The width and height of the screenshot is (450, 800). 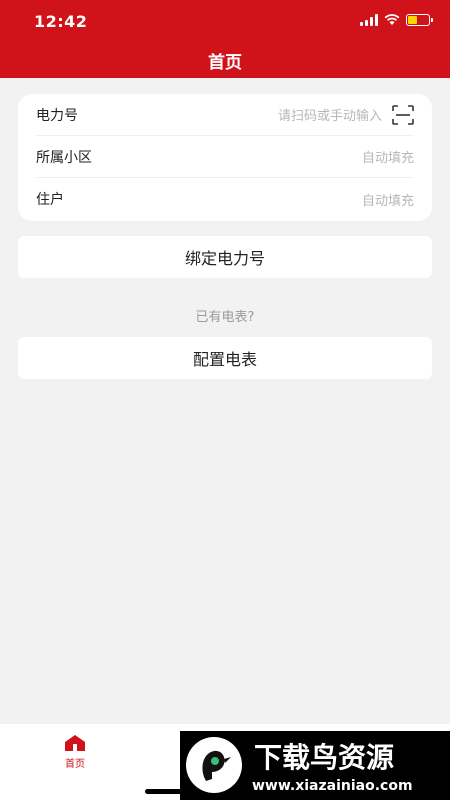 I want to click on battery-icon, so click(x=419, y=20).